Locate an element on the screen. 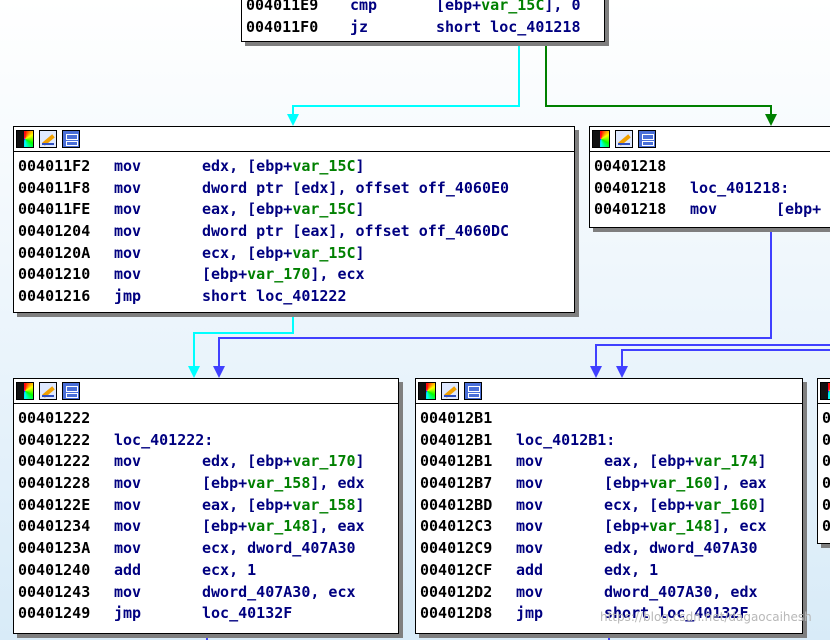  arrowhead-bottom-left-b is located at coordinates (219, 372).